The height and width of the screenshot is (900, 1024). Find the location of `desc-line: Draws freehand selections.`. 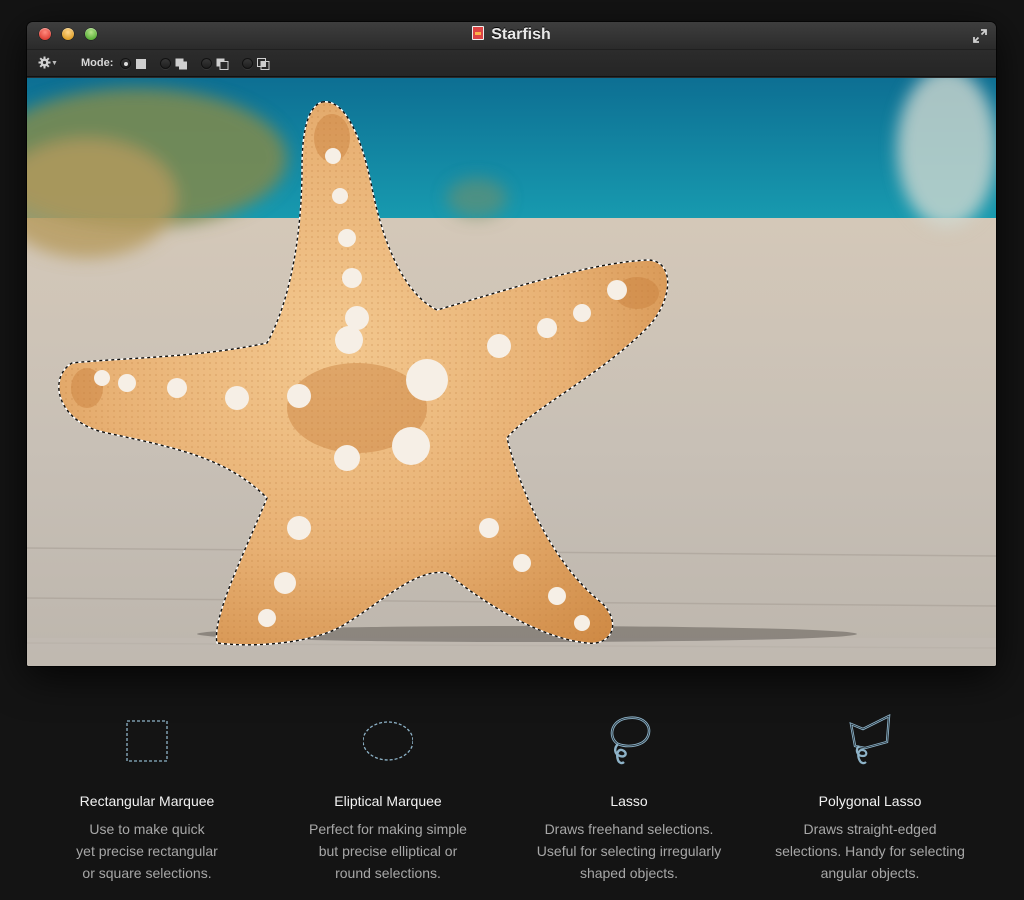

desc-line: Draws freehand selections. is located at coordinates (629, 829).